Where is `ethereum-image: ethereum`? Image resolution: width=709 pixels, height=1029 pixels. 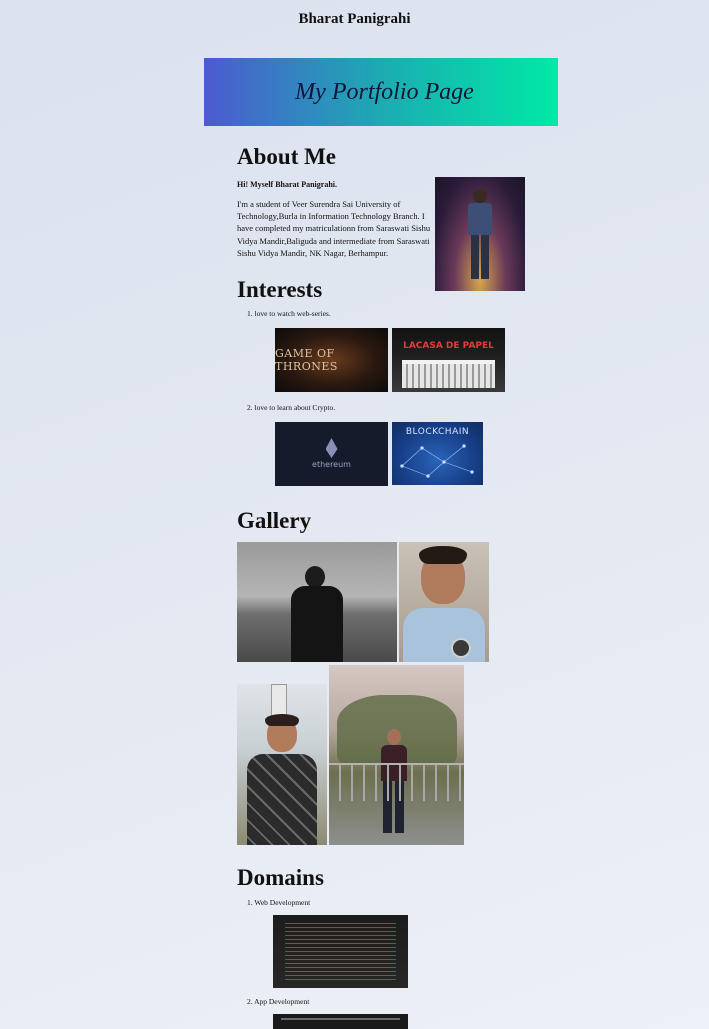 ethereum-image: ethereum is located at coordinates (331, 454).